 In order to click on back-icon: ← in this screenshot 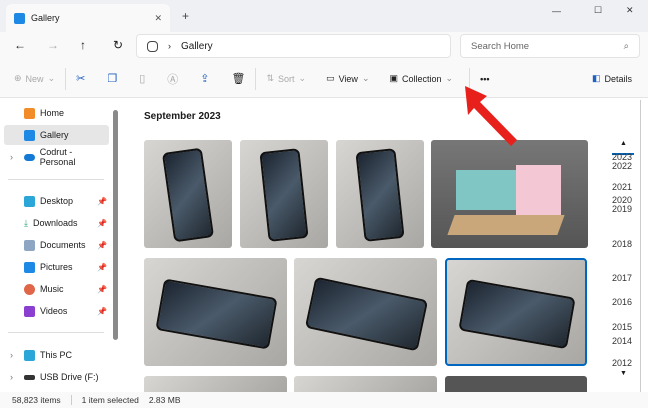, I will do `click(20, 45)`.